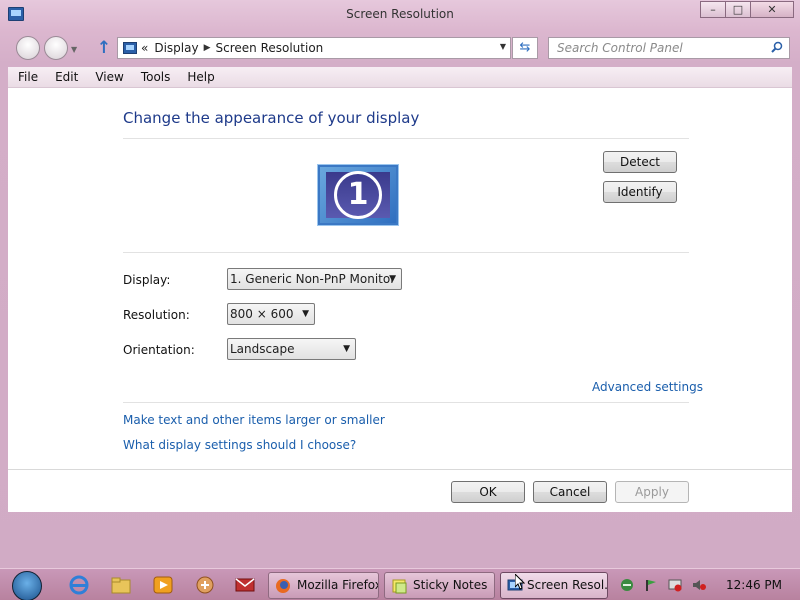  I want to click on apply-button: Apply, so click(652, 492).